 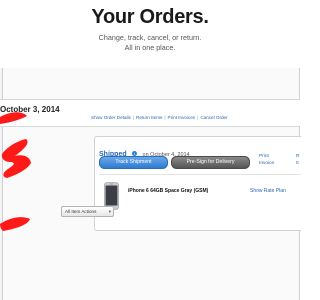 What do you see at coordinates (81, 211) in the screenshot?
I see `item-actions-selected: All Item Actions` at bounding box center [81, 211].